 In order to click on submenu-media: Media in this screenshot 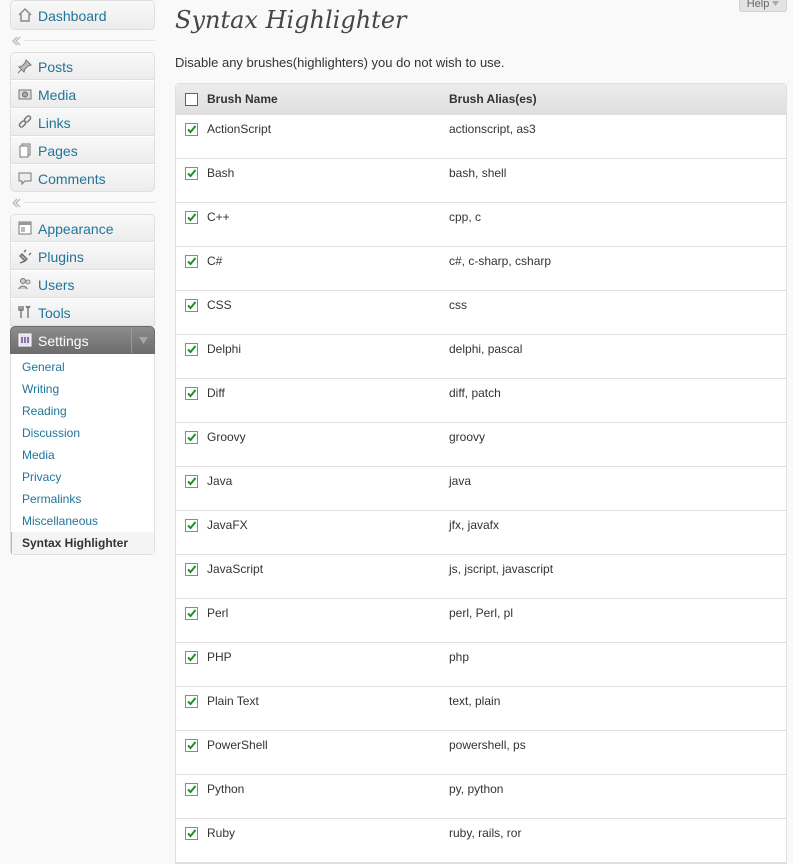, I will do `click(82, 455)`.